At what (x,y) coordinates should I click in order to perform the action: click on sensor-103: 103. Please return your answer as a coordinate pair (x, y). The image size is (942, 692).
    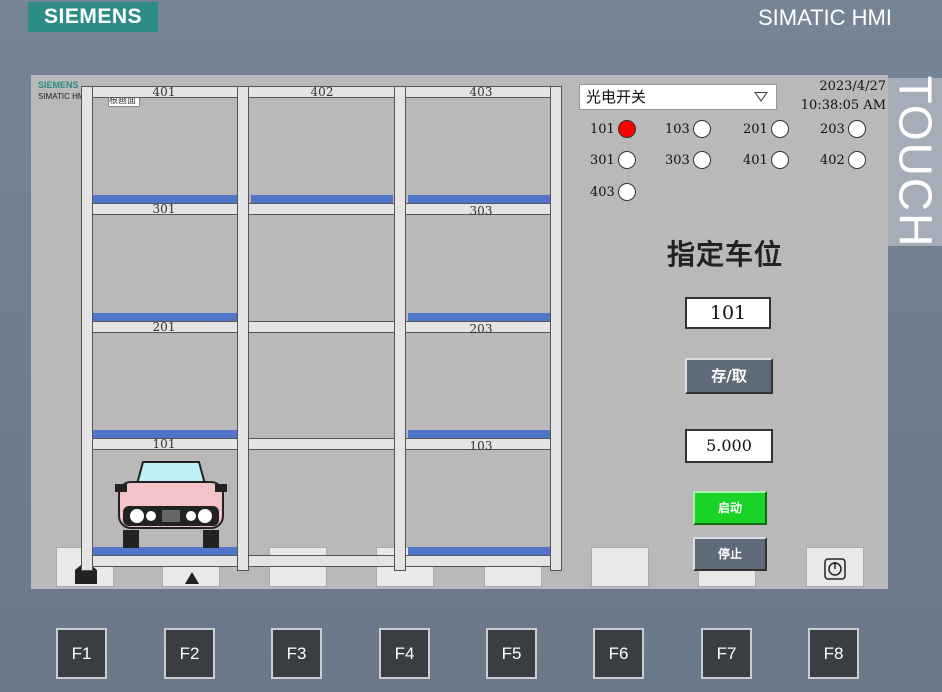
    Looking at the image, I should click on (688, 129).